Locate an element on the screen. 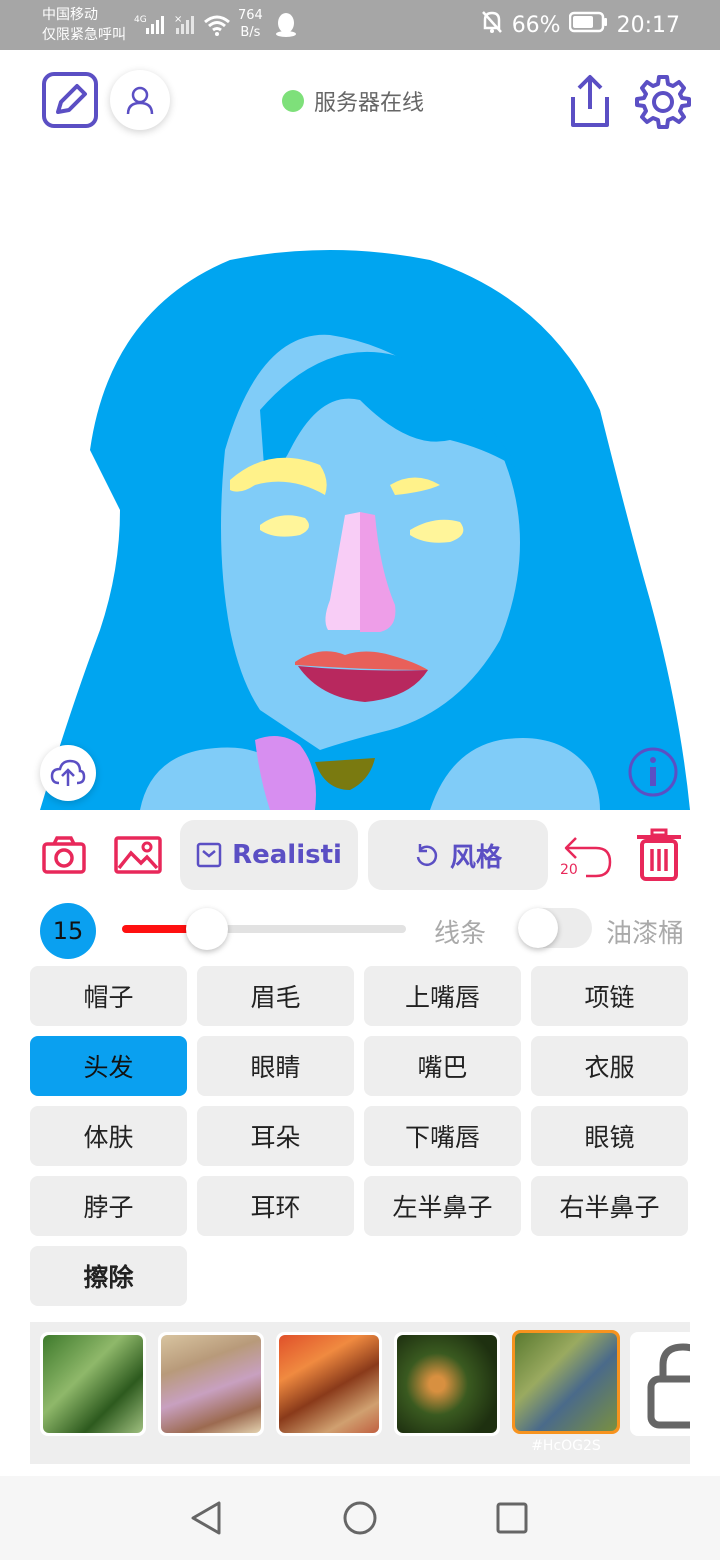 The width and height of the screenshot is (720, 1560). brush-size-slider is located at coordinates (264, 929).